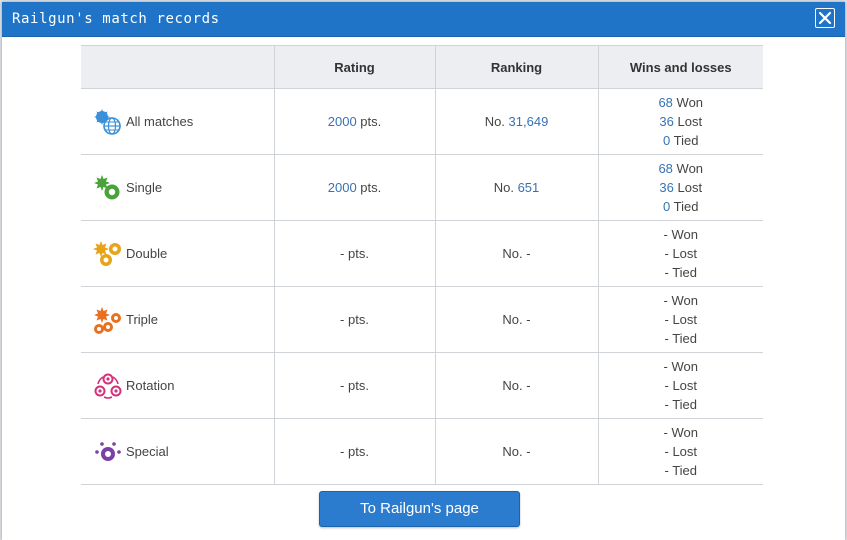 The image size is (847, 540). What do you see at coordinates (178, 67) in the screenshot?
I see `header-mode` at bounding box center [178, 67].